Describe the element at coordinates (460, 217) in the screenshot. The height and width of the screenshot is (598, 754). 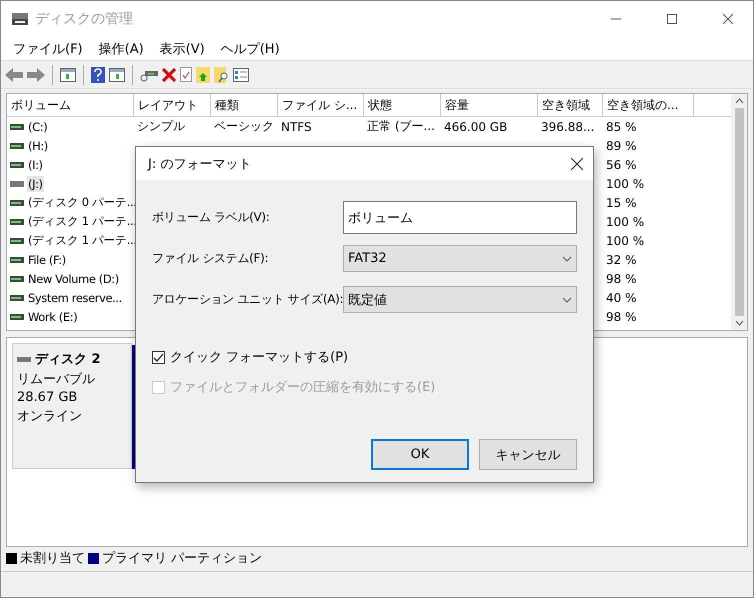
I see `volume-label-field: ボリューム` at that location.